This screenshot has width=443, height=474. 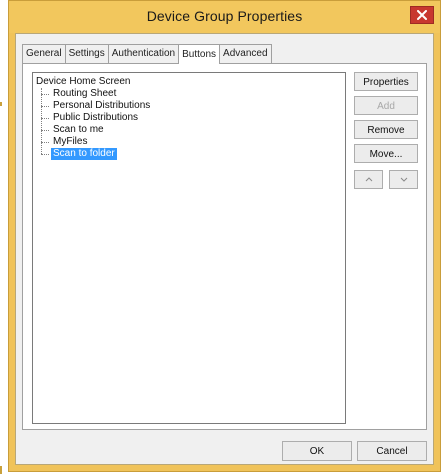 I want to click on tree-item-scan-to-me: Scan to me, so click(x=73, y=130).